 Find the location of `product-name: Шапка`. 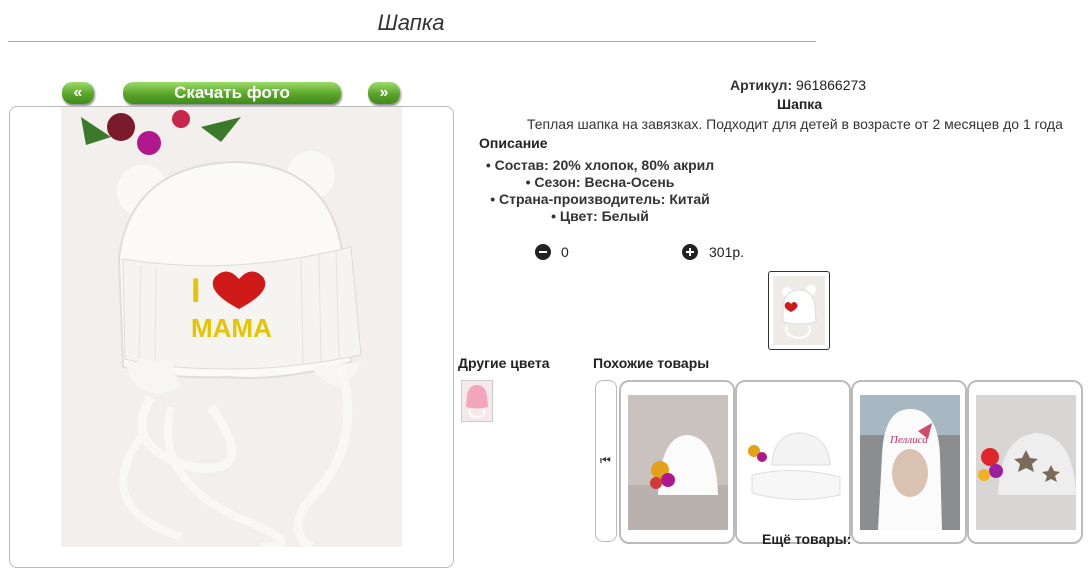

product-name: Шапка is located at coordinates (800, 104).